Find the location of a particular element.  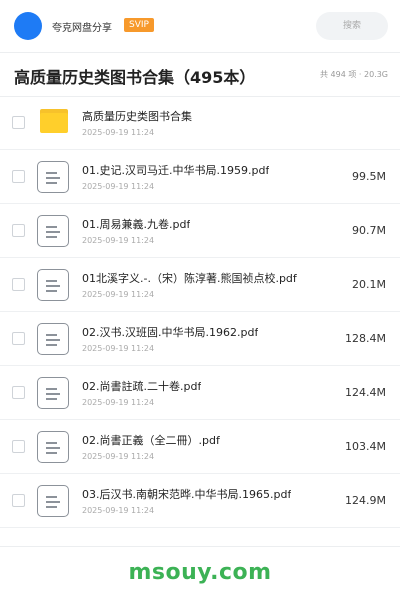

header: 夸克网盘分享 SVIP 搜索 is located at coordinates (200, 26).